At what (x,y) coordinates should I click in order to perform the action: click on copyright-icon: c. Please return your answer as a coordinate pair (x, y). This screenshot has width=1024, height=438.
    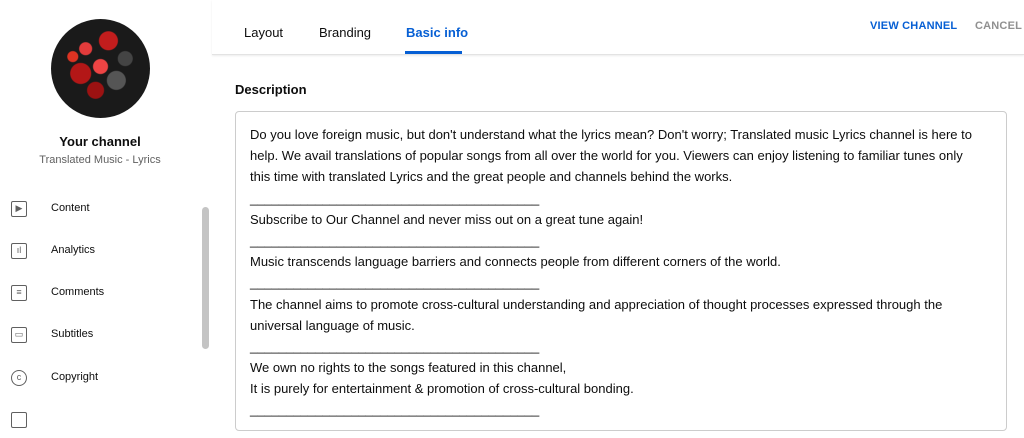
    Looking at the image, I should click on (19, 378).